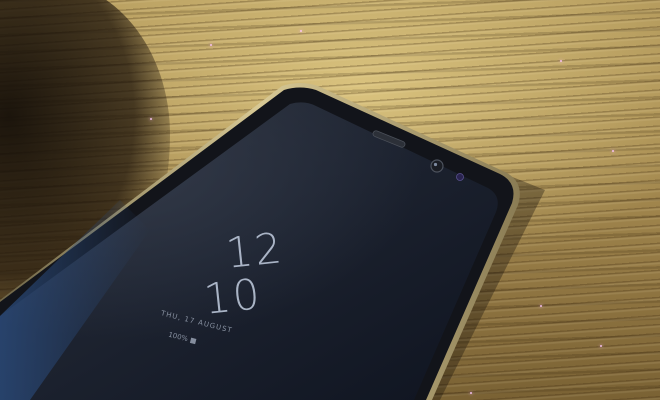  Describe the element at coordinates (460, 177) in the screenshot. I see `iris-sensor` at that location.